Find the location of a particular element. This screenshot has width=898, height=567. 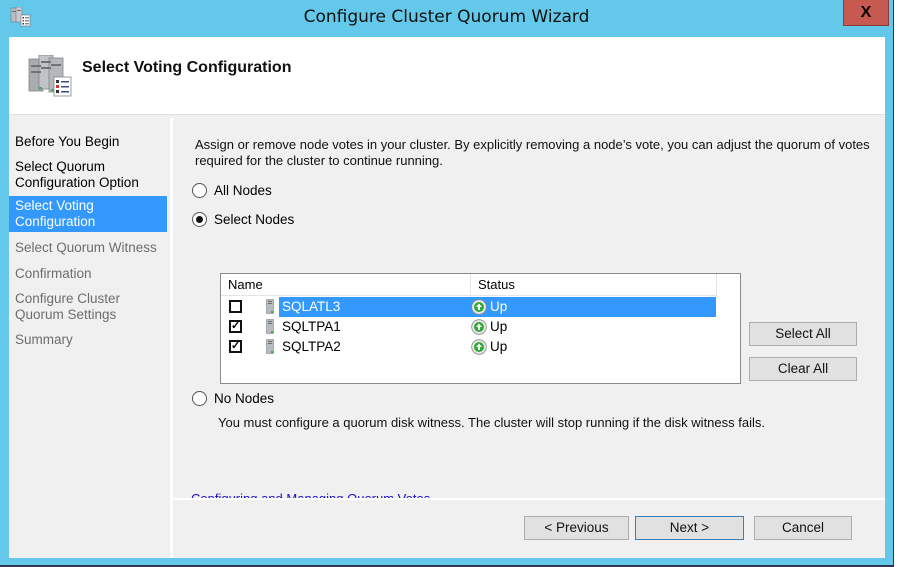

step-label-line2: Configuration Option is located at coordinates (77, 182).